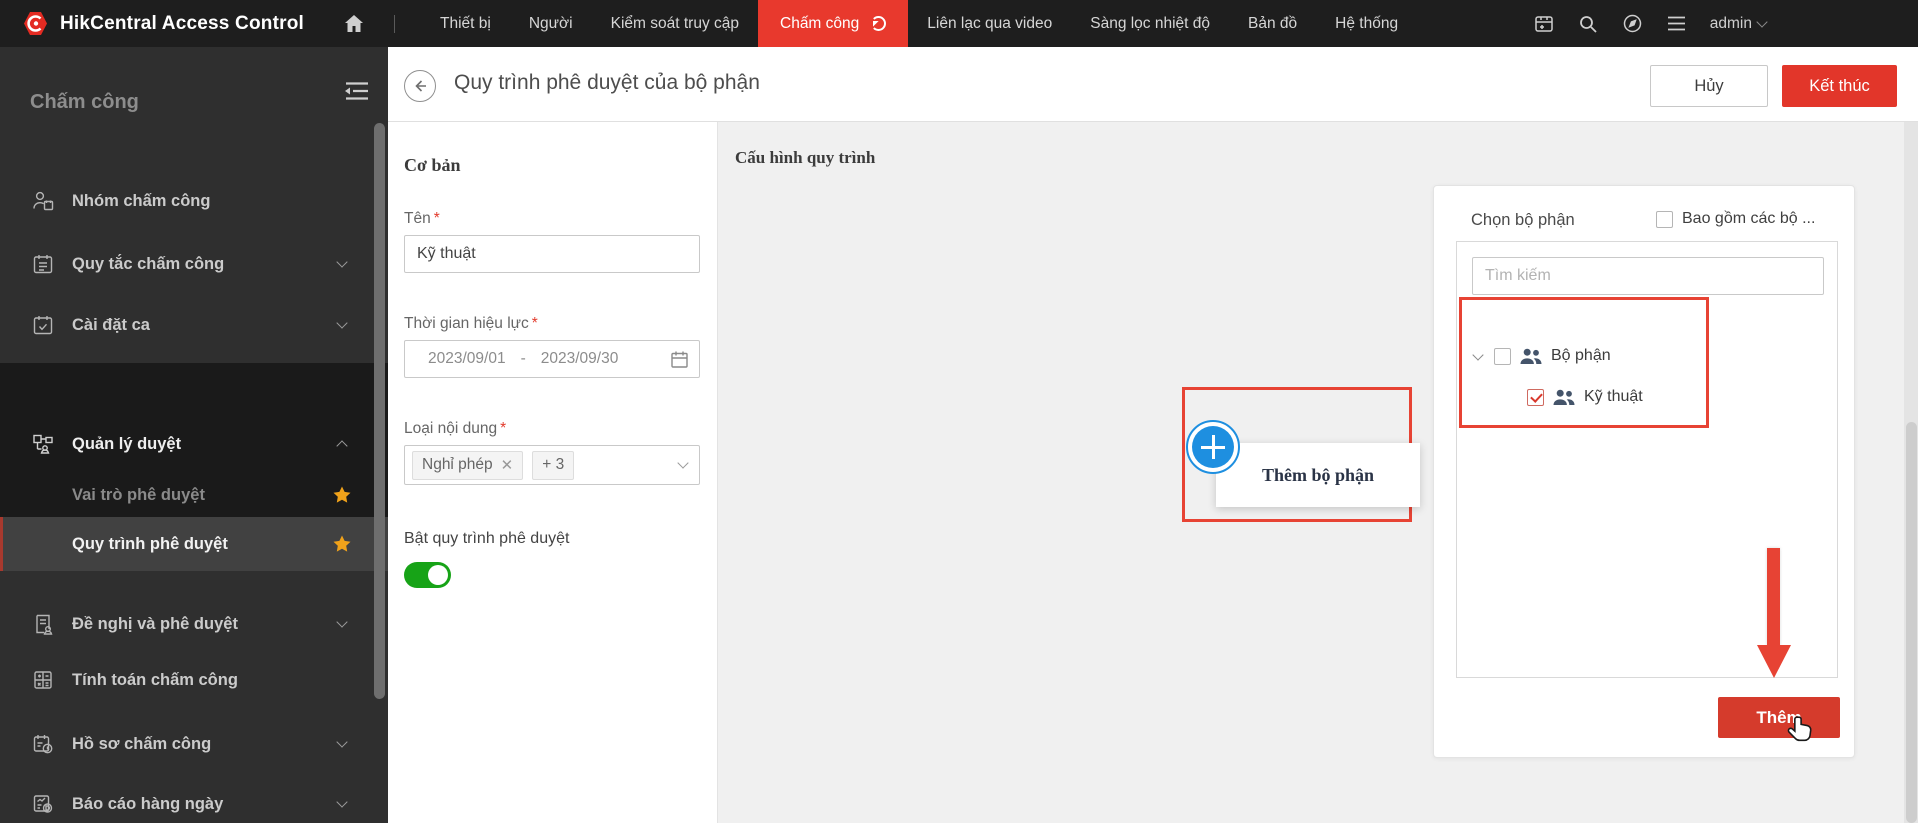 The height and width of the screenshot is (823, 1918). What do you see at coordinates (1318, 475) in the screenshot?
I see `add-department-tooltip: Thêm bộ phận` at bounding box center [1318, 475].